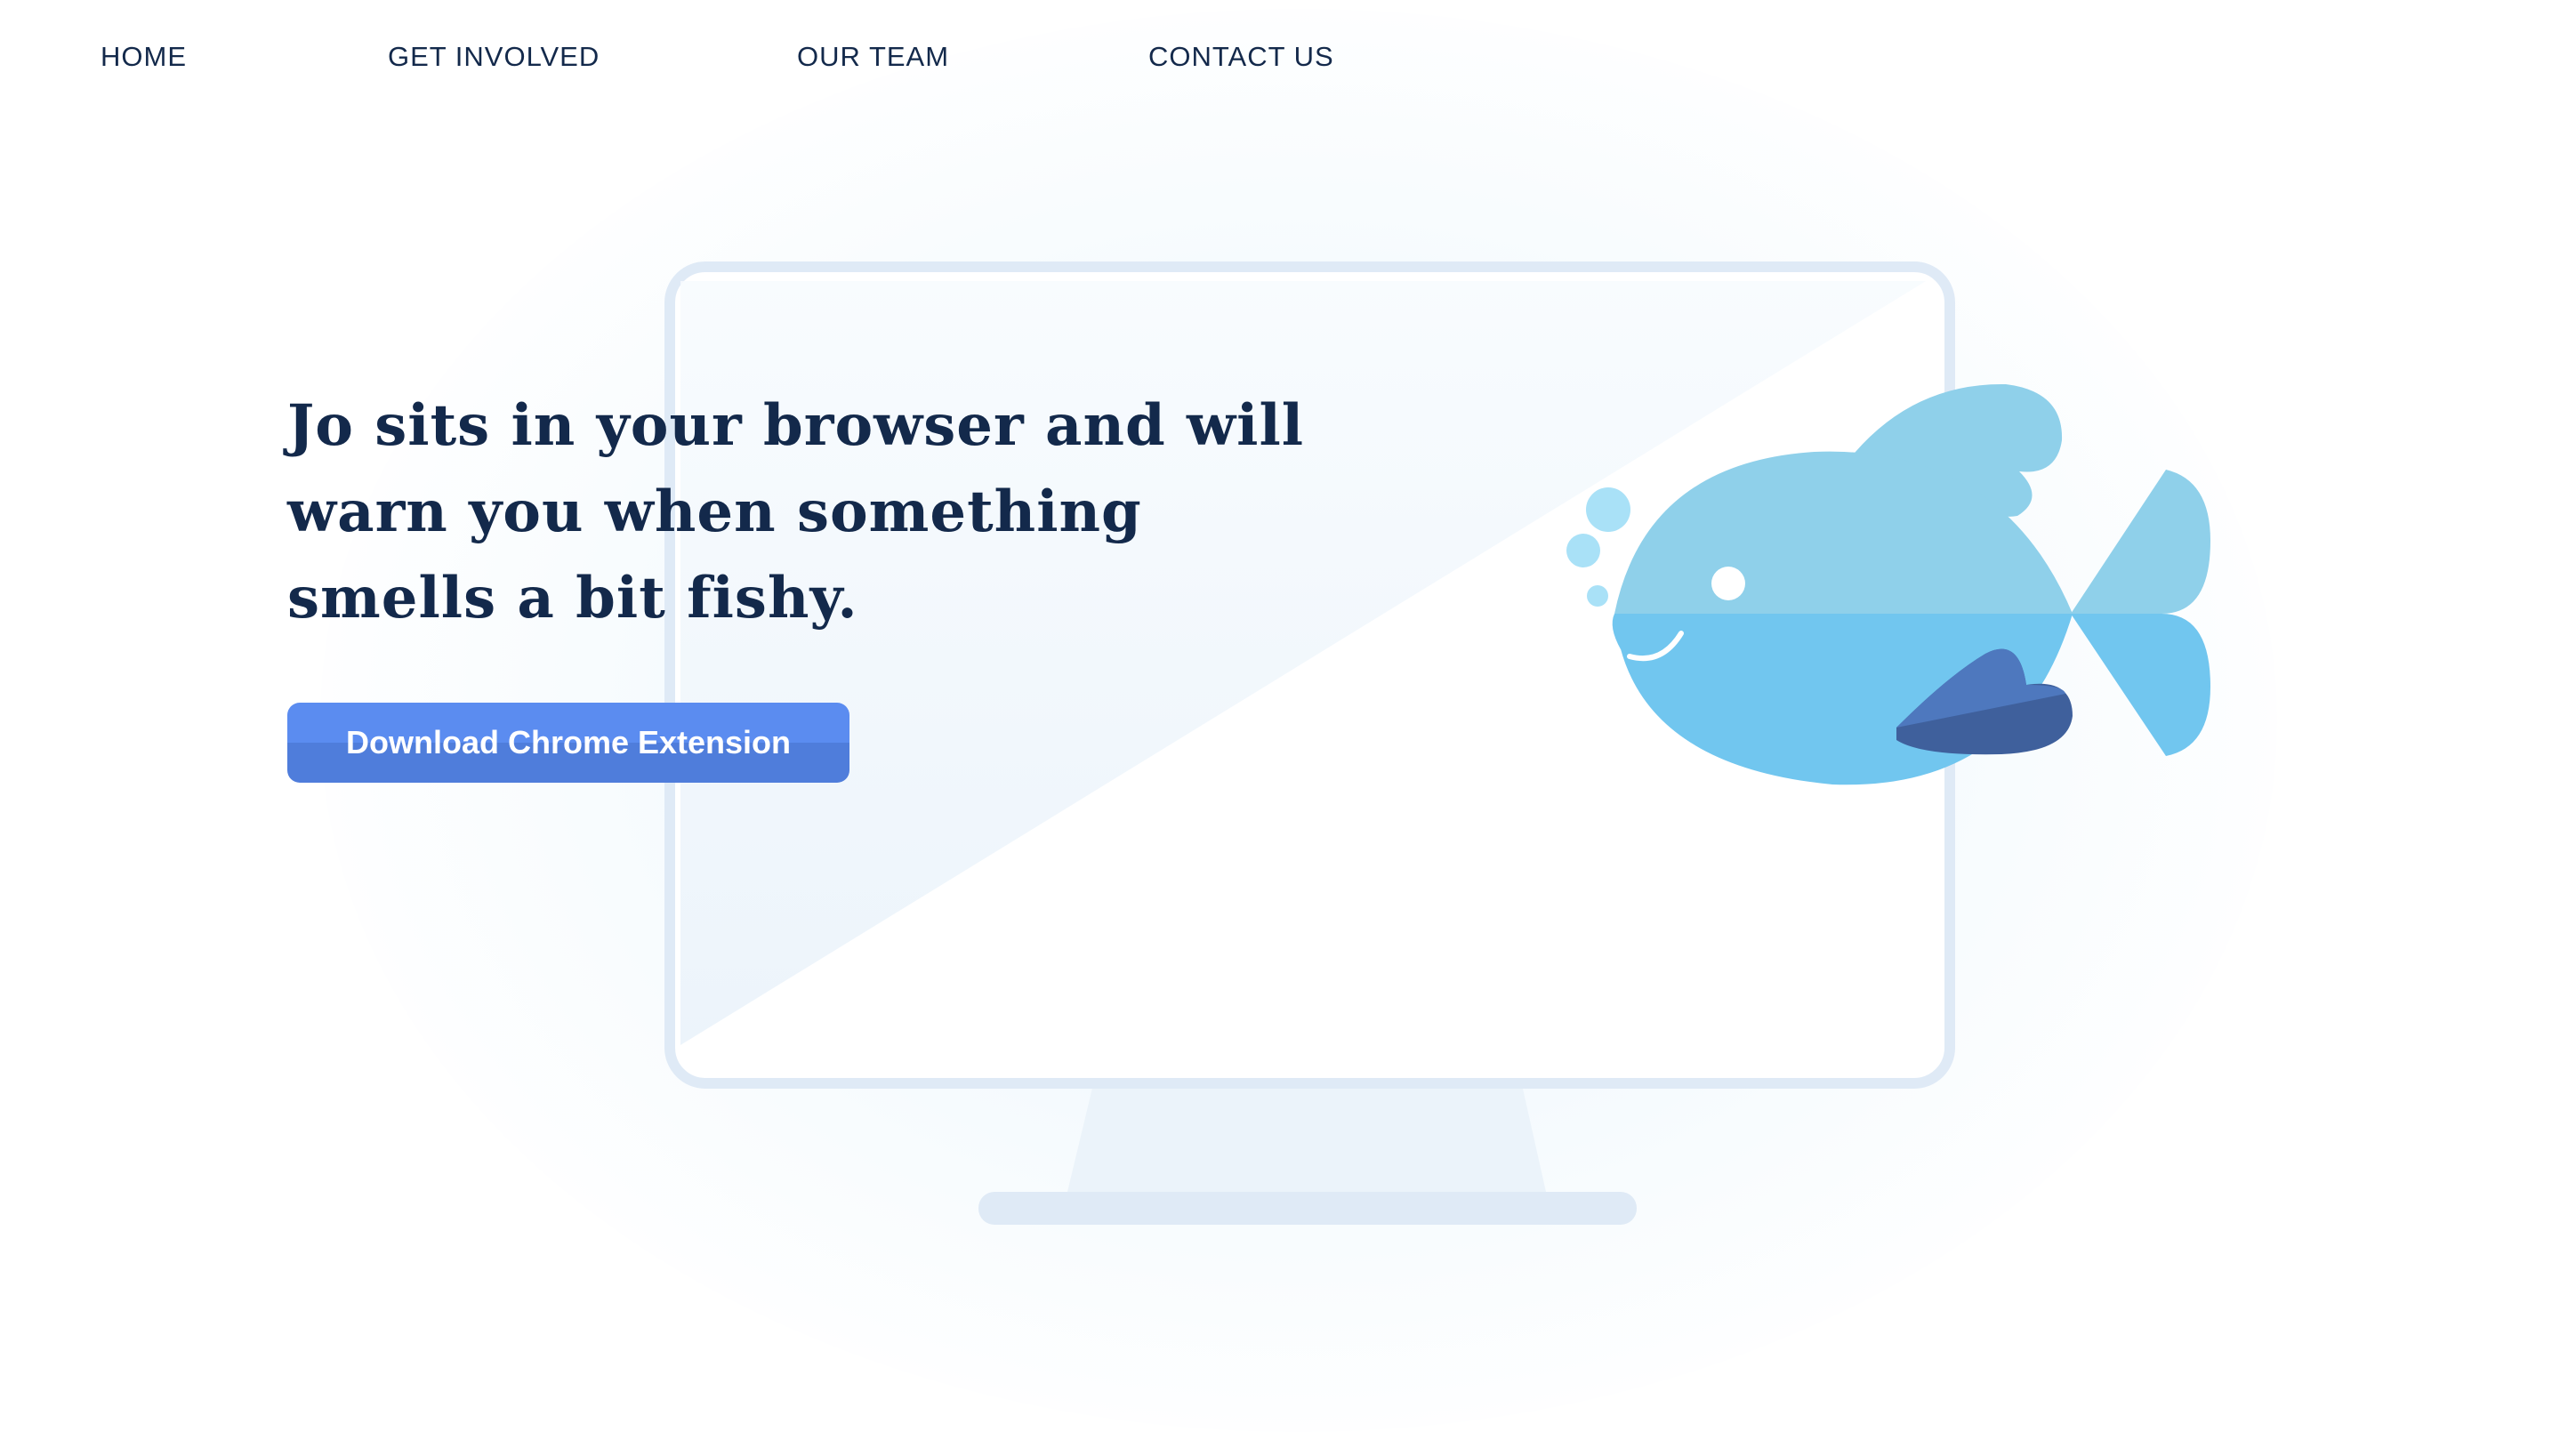 This screenshot has height=1456, width=2560. What do you see at coordinates (572, 598) in the screenshot?
I see `hero-headline-line-3: smells a bit fishy.` at bounding box center [572, 598].